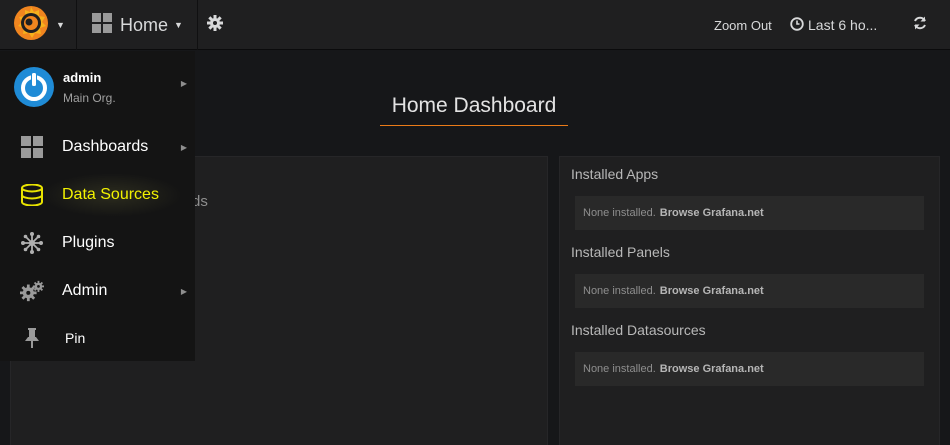  What do you see at coordinates (615, 174) in the screenshot?
I see `installed-apps-title: Installed Apps` at bounding box center [615, 174].